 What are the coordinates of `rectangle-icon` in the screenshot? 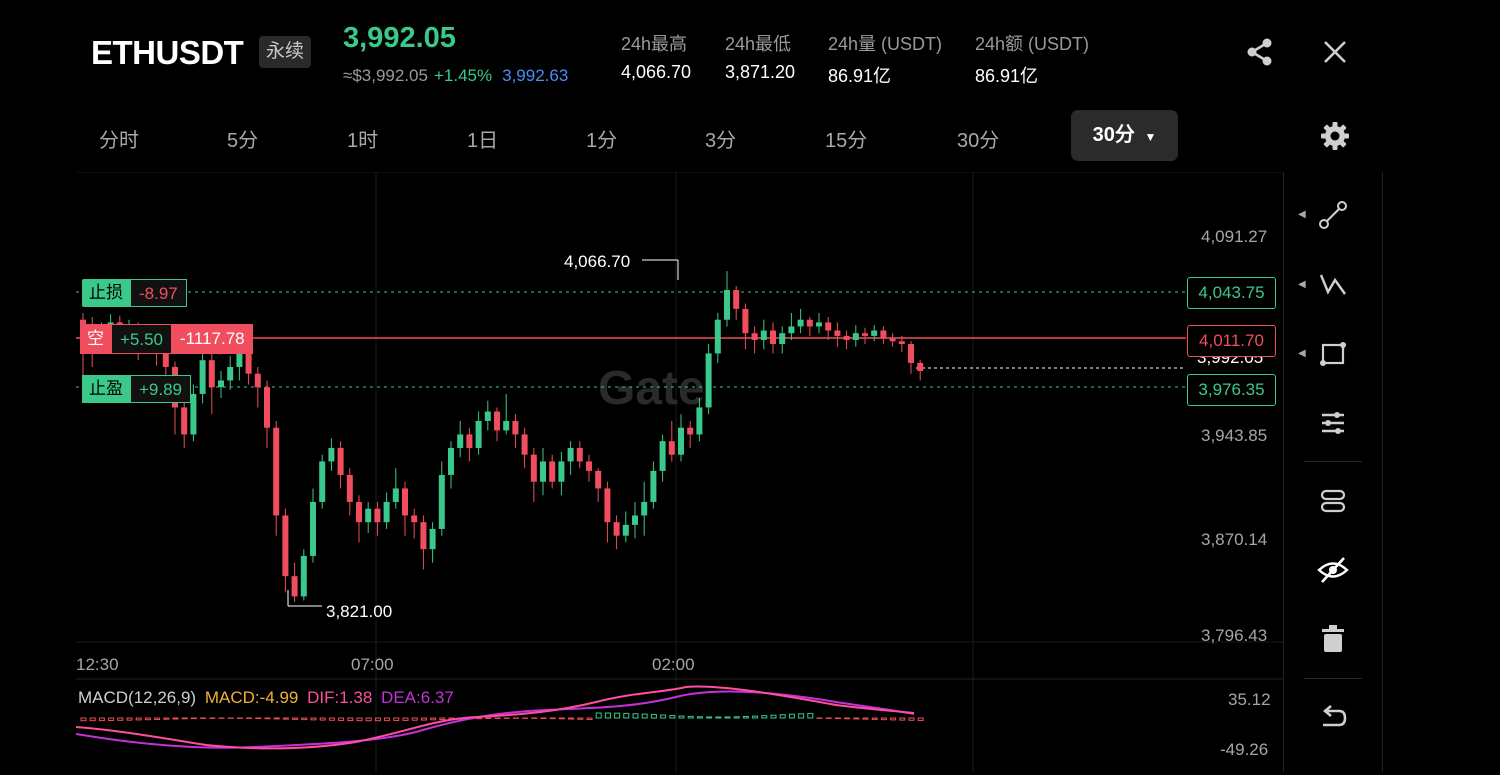 It's located at (1333, 354).